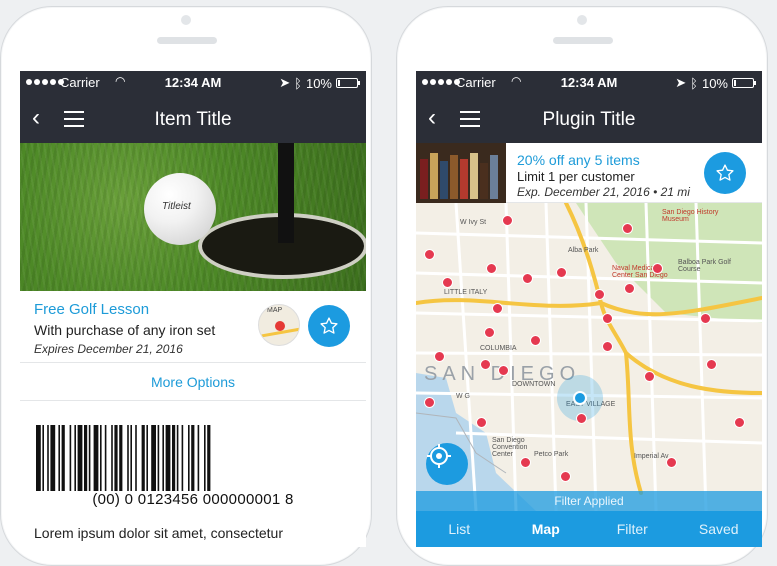 This screenshot has width=777, height=566. What do you see at coordinates (578, 160) in the screenshot?
I see `deal-title: 20% off any 5 items` at bounding box center [578, 160].